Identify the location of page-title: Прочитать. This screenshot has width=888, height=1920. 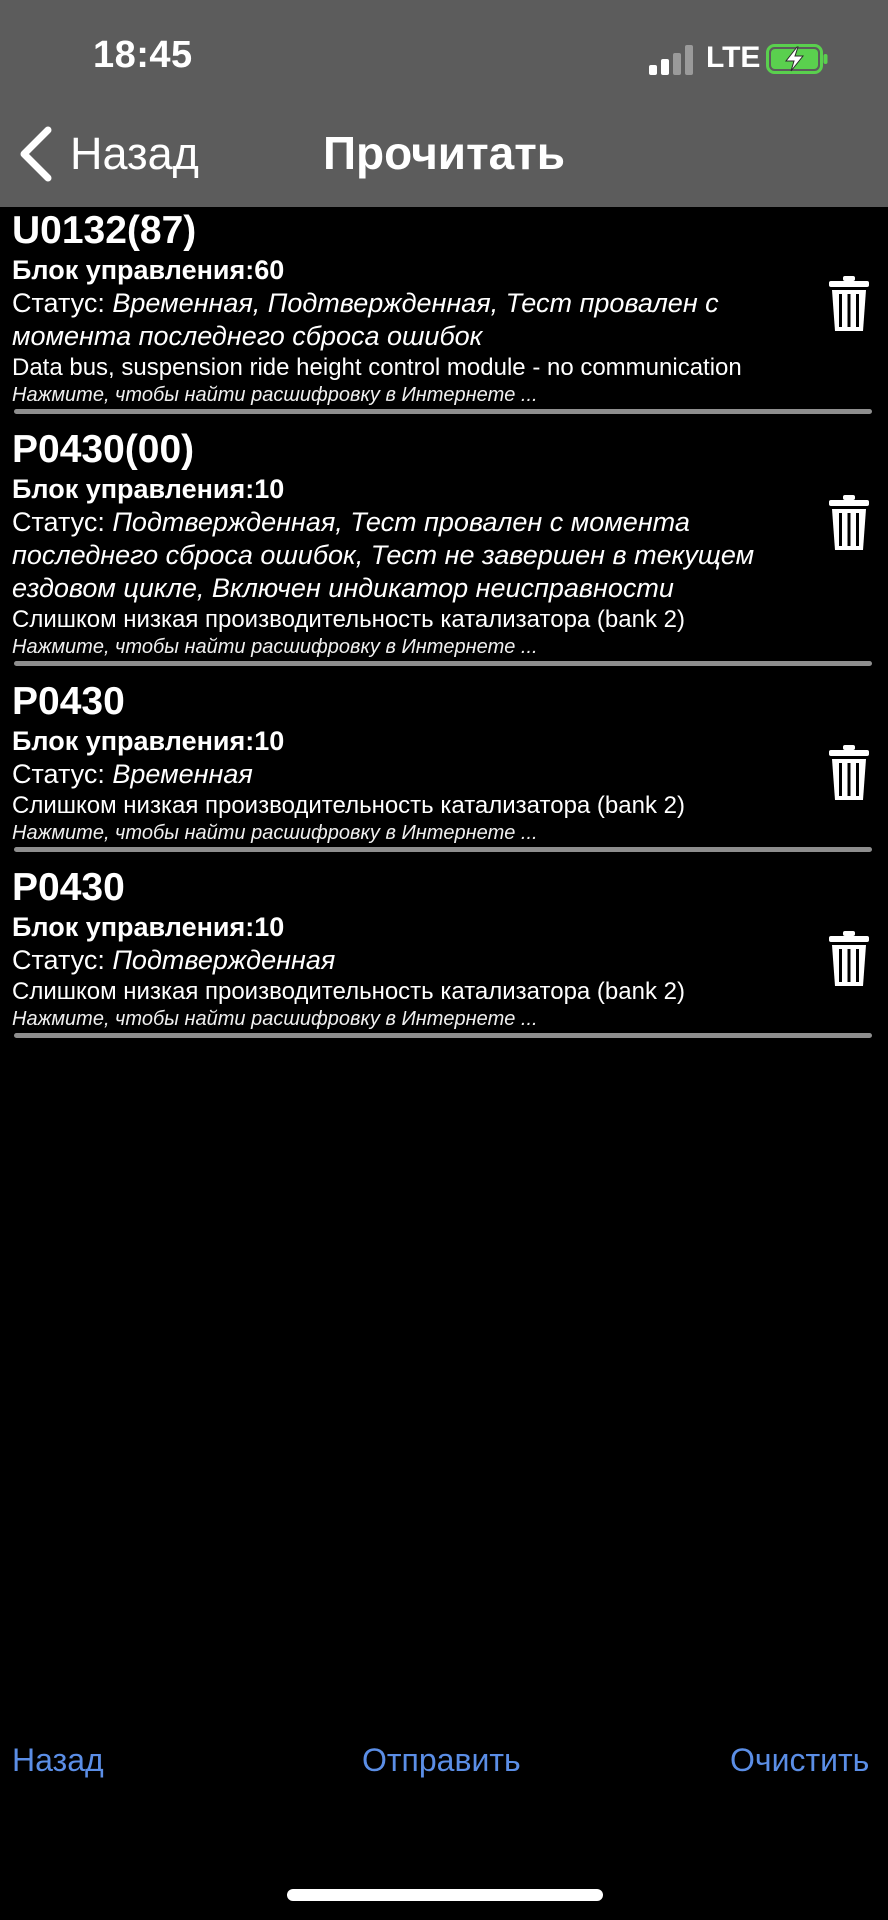
(444, 153).